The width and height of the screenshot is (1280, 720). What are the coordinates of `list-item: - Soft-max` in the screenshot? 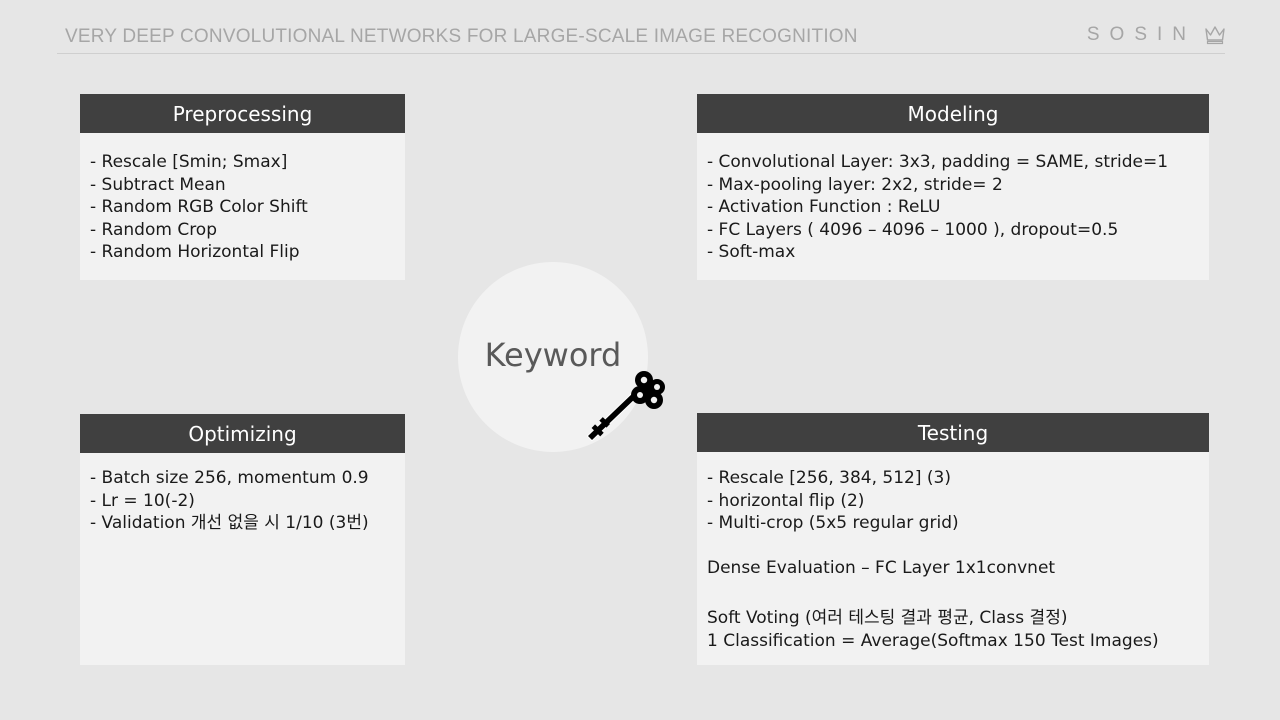 It's located at (751, 252).